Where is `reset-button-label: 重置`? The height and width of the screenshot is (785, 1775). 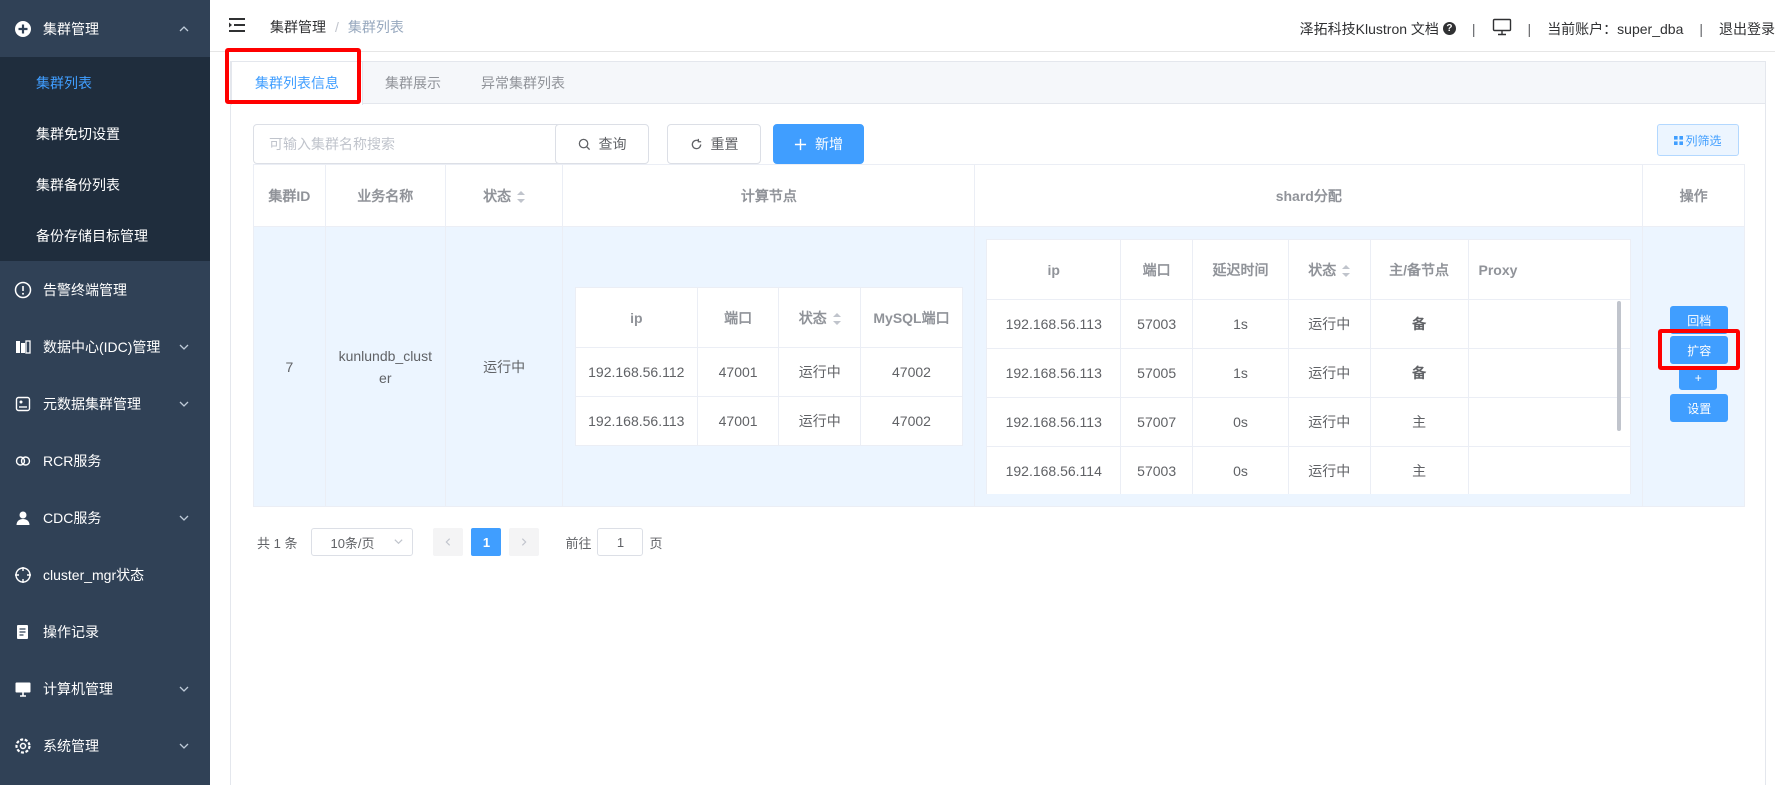
reset-button-label: 重置 is located at coordinates (724, 144).